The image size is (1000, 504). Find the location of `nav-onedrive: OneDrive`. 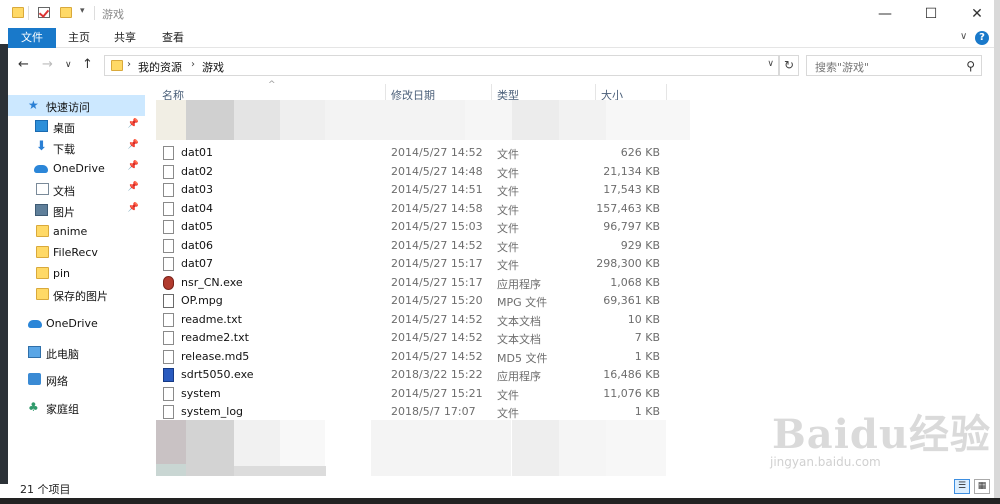

nav-onedrive: OneDrive is located at coordinates (76, 323).